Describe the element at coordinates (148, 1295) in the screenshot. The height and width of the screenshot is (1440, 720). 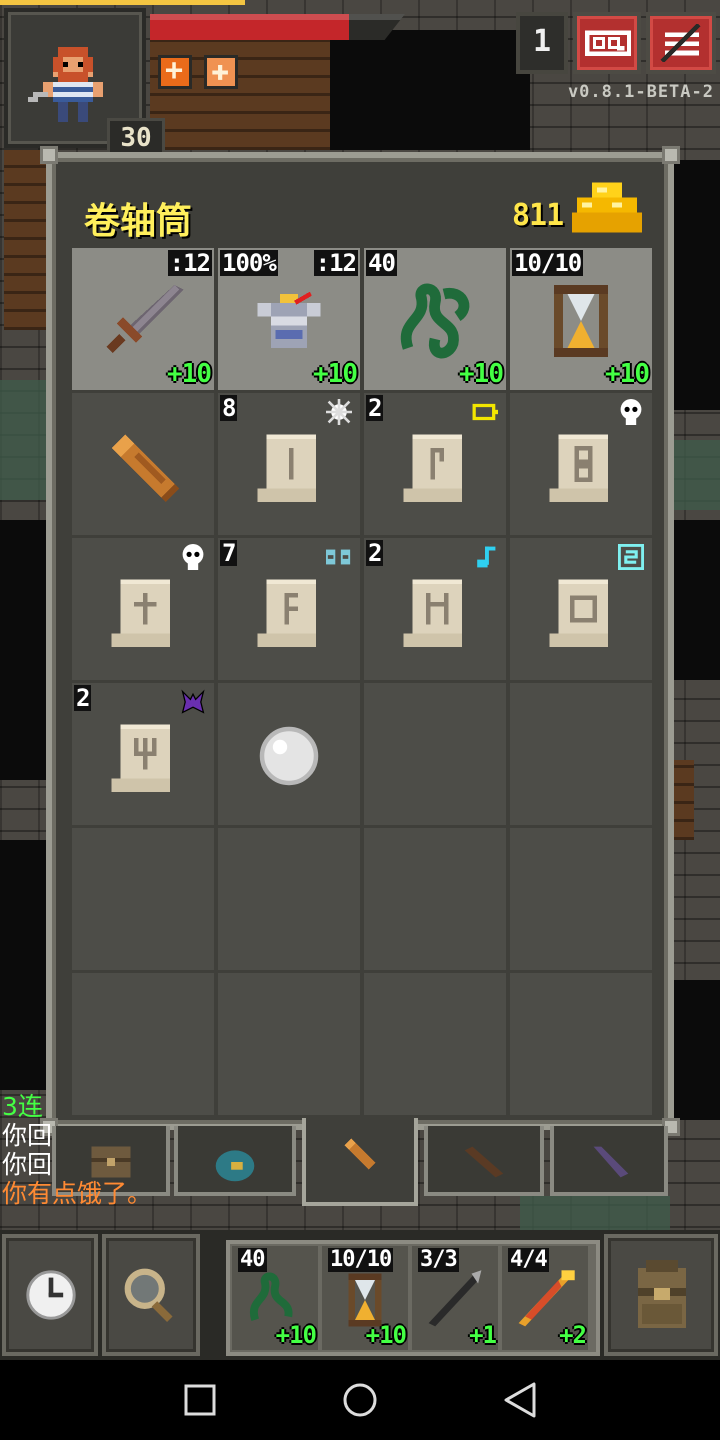
I see `magnifier-icon` at that location.